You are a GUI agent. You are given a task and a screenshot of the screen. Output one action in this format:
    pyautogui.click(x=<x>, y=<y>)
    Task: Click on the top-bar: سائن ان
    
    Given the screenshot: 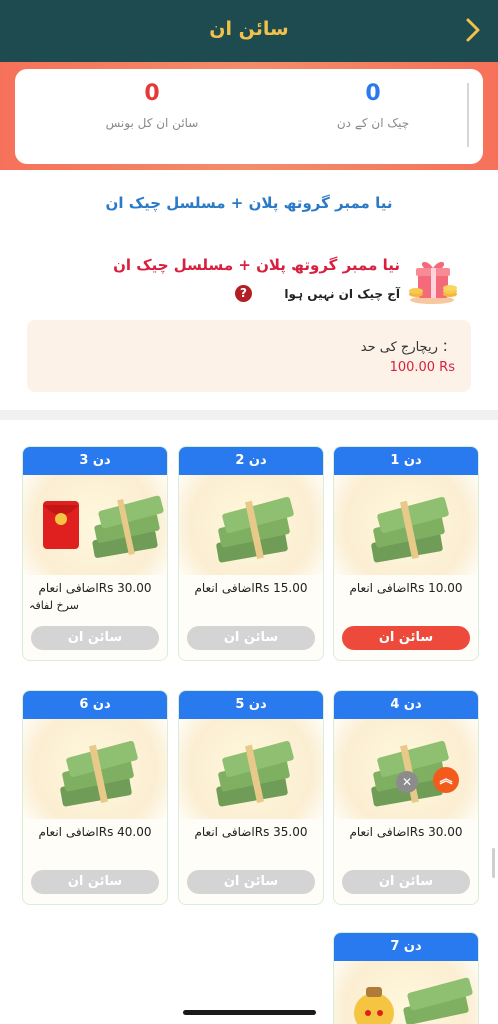 What is the action you would take?
    pyautogui.click(x=249, y=31)
    